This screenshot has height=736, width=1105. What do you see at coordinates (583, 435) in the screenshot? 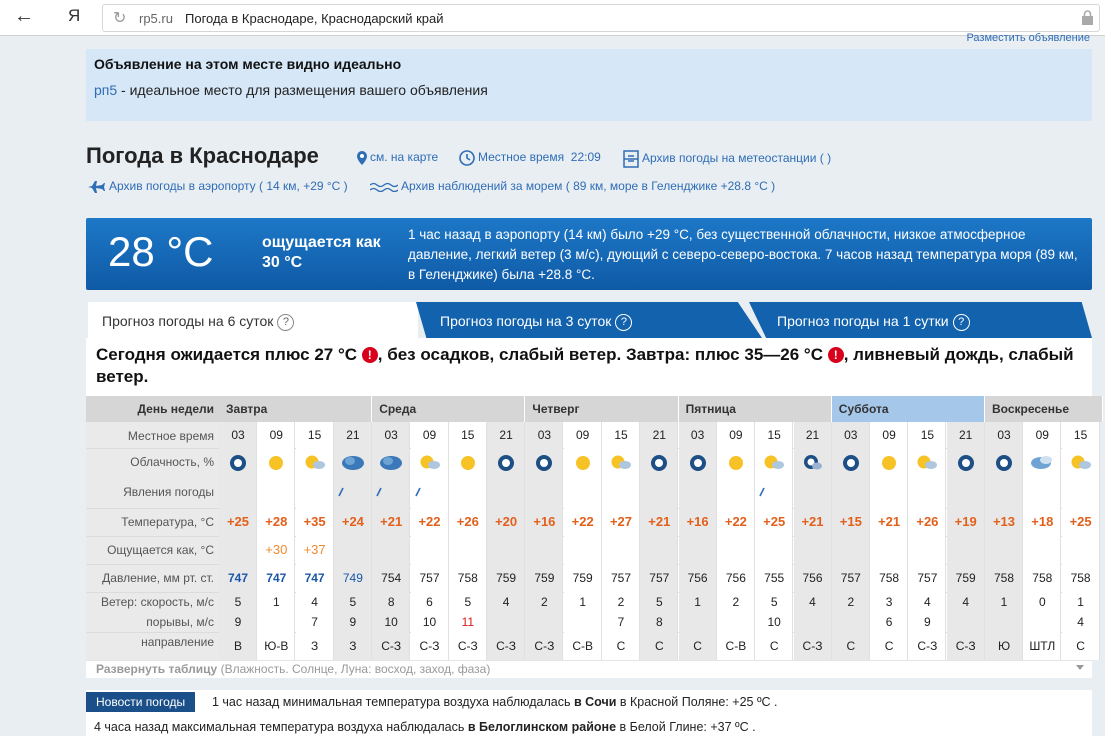
I see `hour-cell: 09` at bounding box center [583, 435].